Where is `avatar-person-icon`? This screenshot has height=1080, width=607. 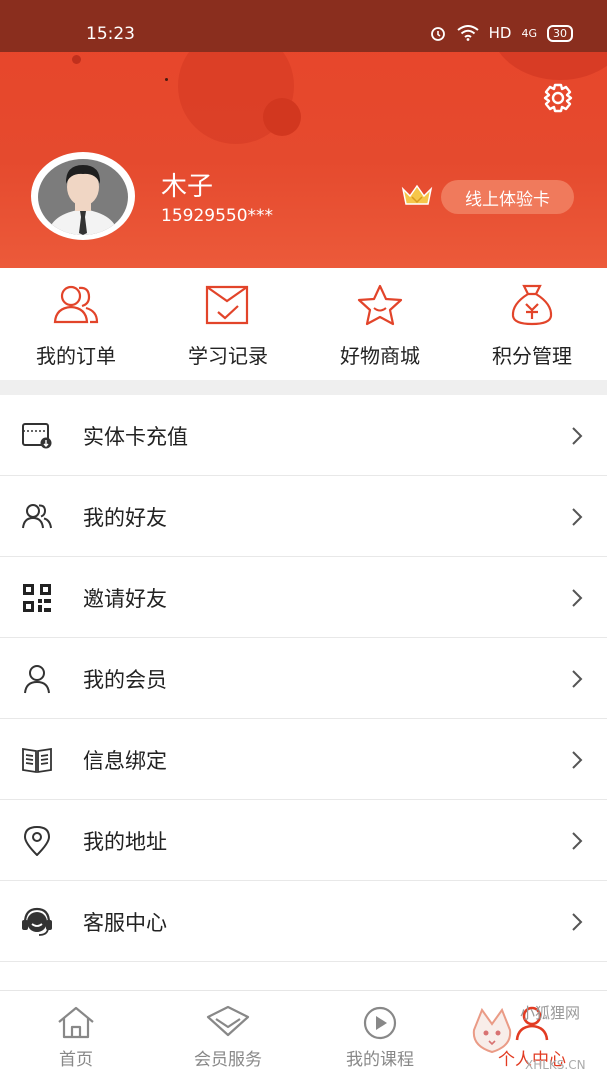
avatar-person-icon is located at coordinates (83, 200).